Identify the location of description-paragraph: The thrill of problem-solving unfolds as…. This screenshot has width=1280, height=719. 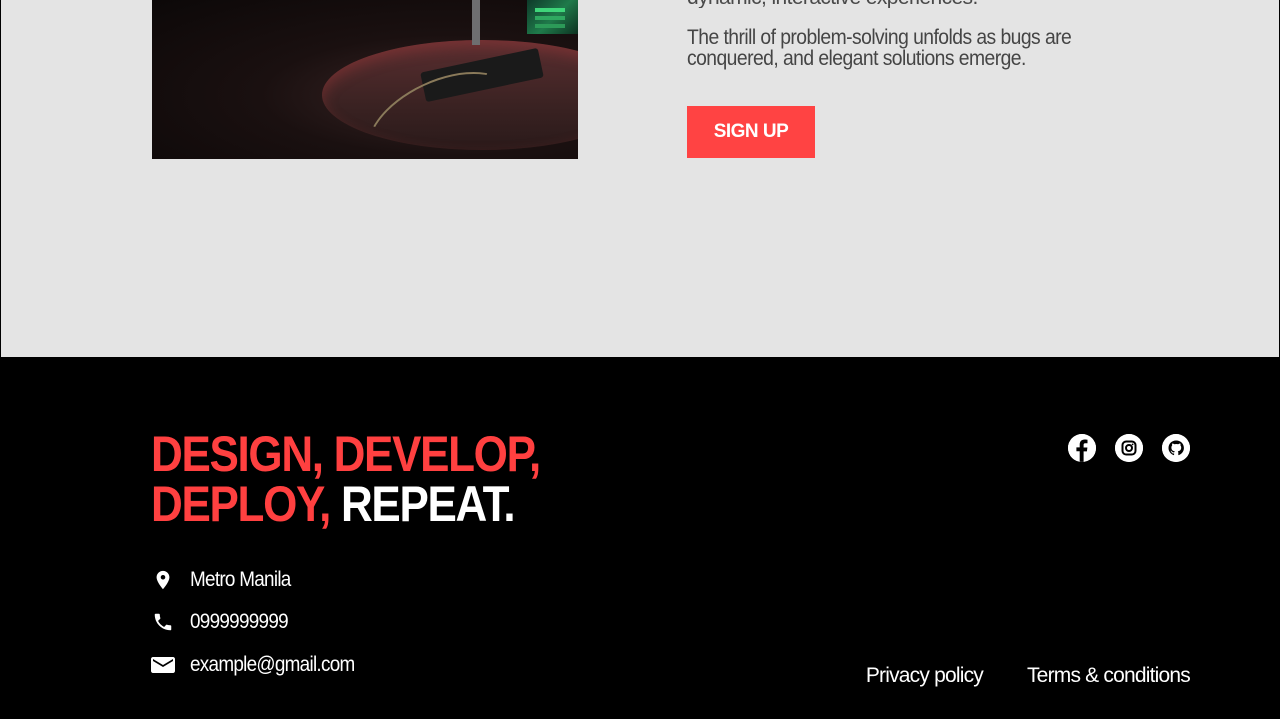
(879, 48).